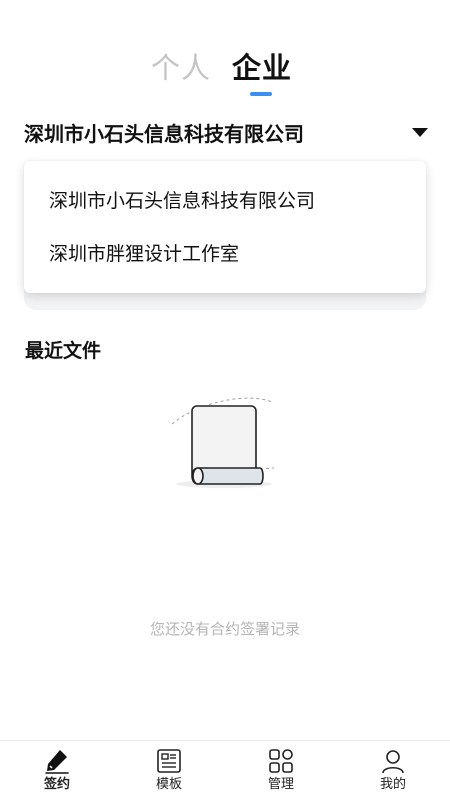  What do you see at coordinates (262, 68) in the screenshot?
I see `tab-company: 企业` at bounding box center [262, 68].